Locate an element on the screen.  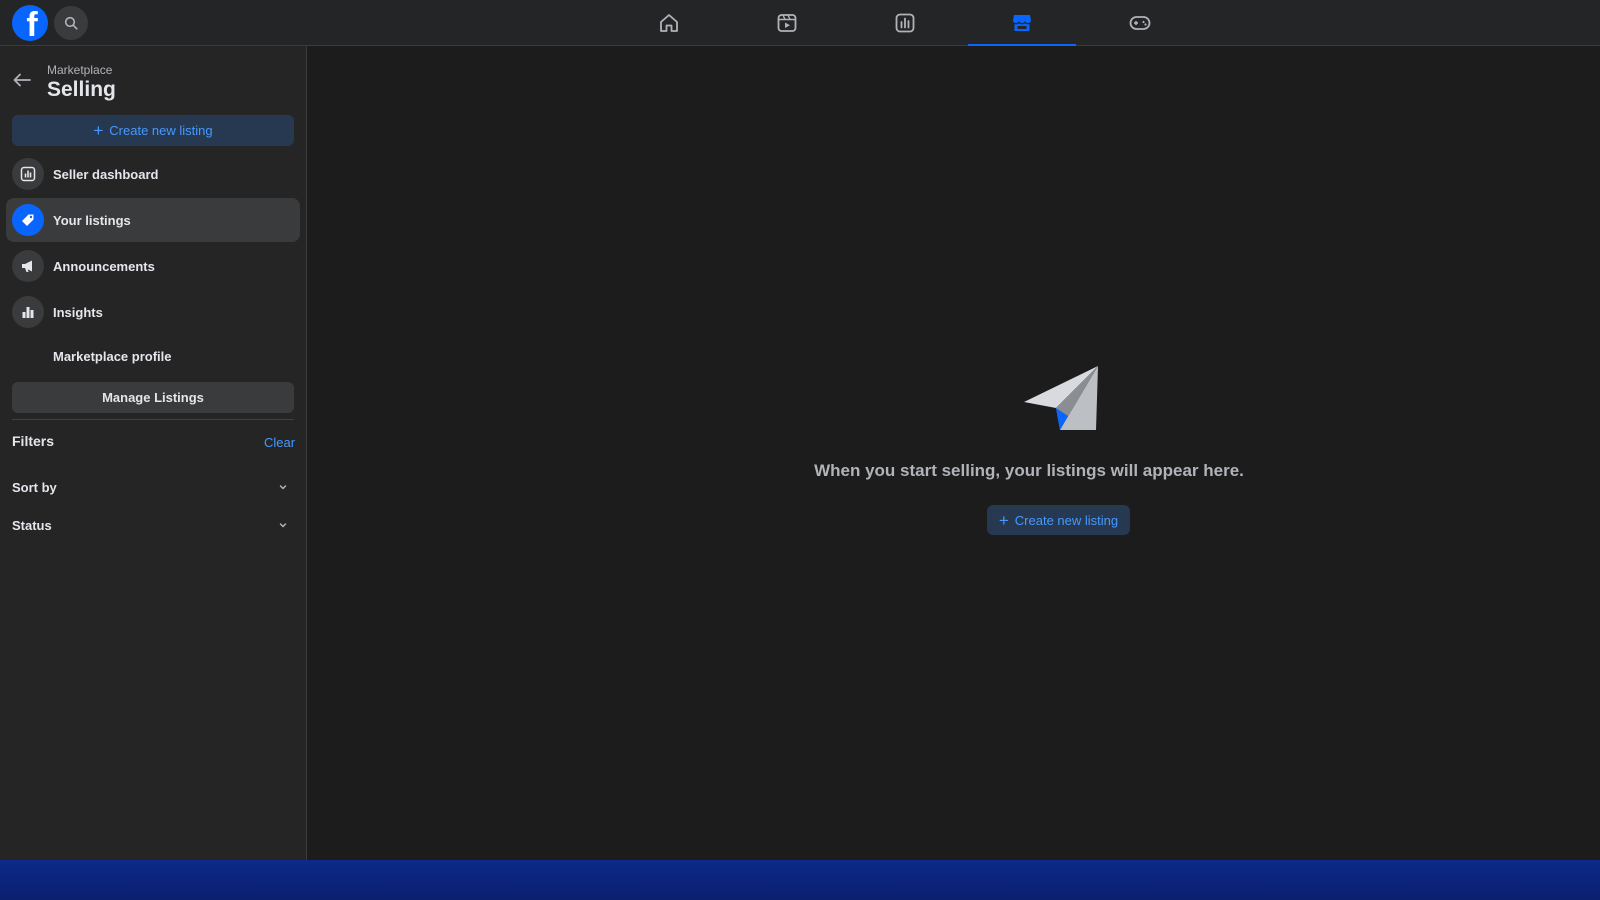
sidebar-item-insights: Insights is located at coordinates (153, 312).